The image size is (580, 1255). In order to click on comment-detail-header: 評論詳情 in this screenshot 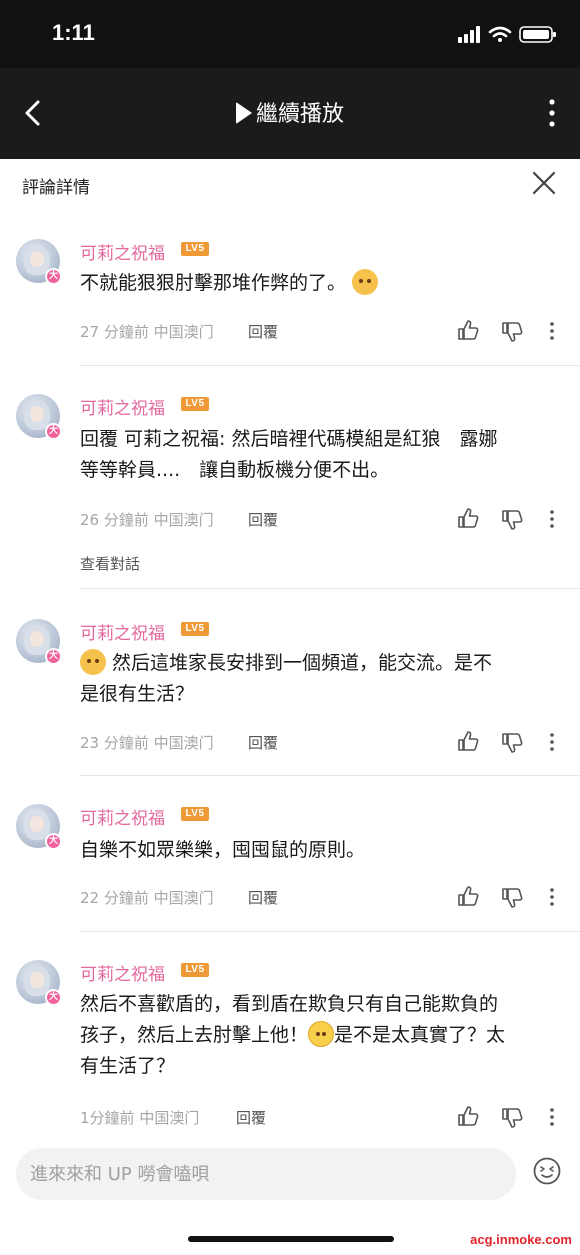, I will do `click(290, 184)`.